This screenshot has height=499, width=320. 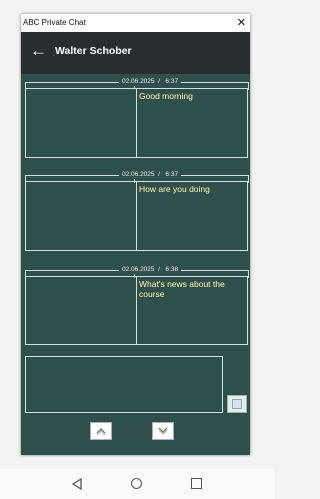 I want to click on window-title: ABC Private Chat, so click(x=54, y=22).